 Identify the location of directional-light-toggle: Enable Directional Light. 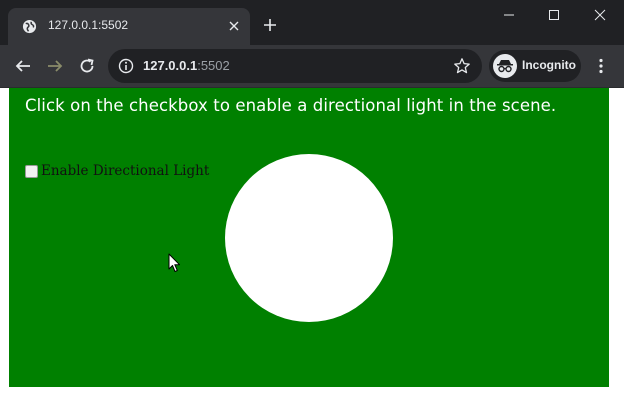
(117, 171).